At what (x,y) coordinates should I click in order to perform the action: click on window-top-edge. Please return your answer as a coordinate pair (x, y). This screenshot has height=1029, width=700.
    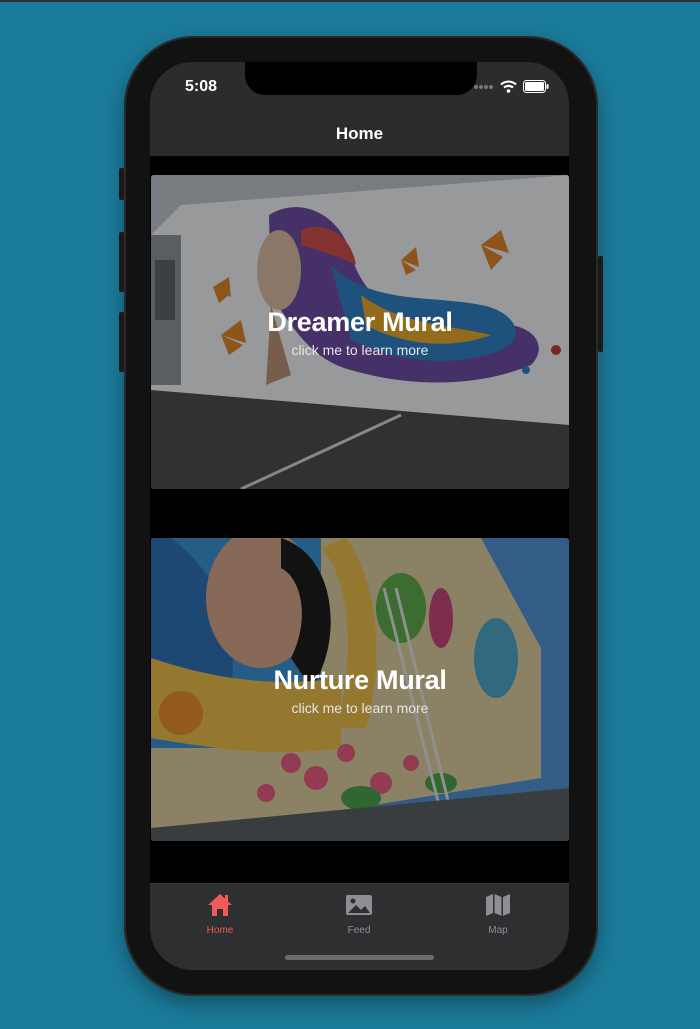
    Looking at the image, I should click on (350, 1).